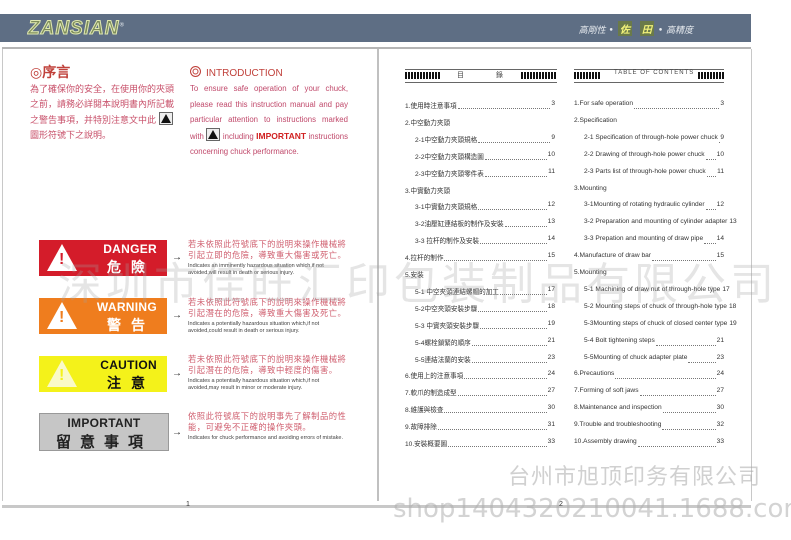 The height and width of the screenshot is (540, 791). Describe the element at coordinates (644, 239) in the screenshot. I see `toc-entry-title: 3-3 Prepation and mounting of draw pipe` at that location.